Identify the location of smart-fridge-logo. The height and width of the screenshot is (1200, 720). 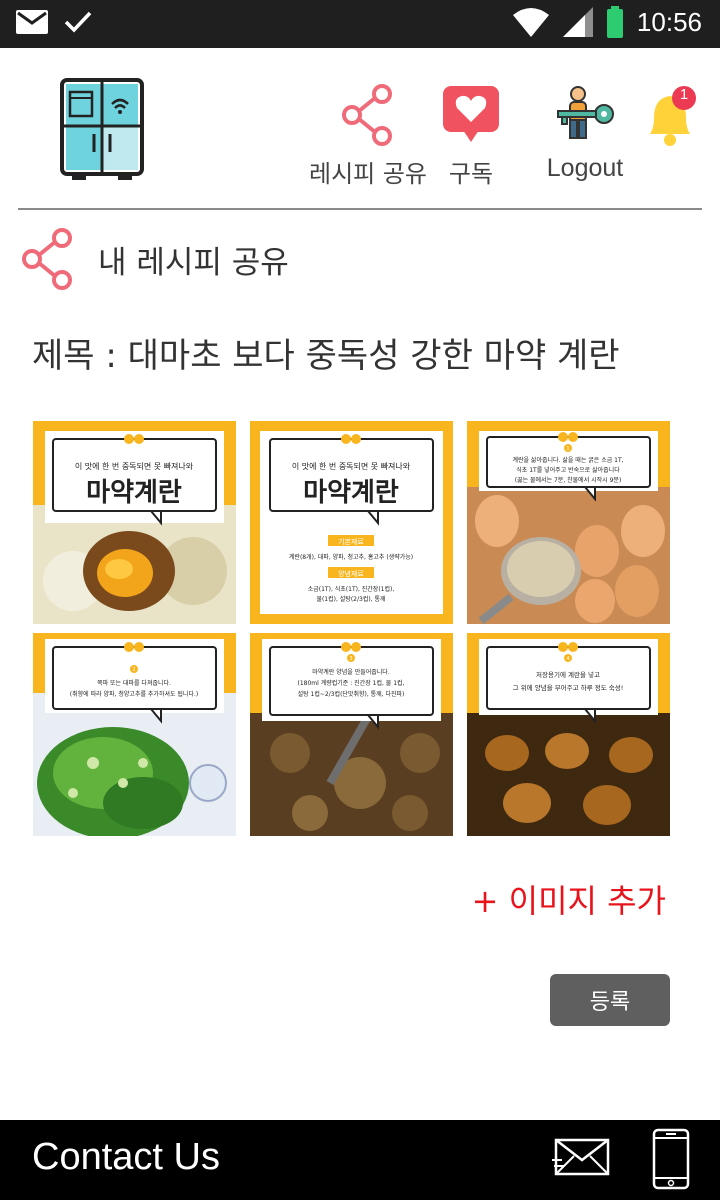
(102, 130).